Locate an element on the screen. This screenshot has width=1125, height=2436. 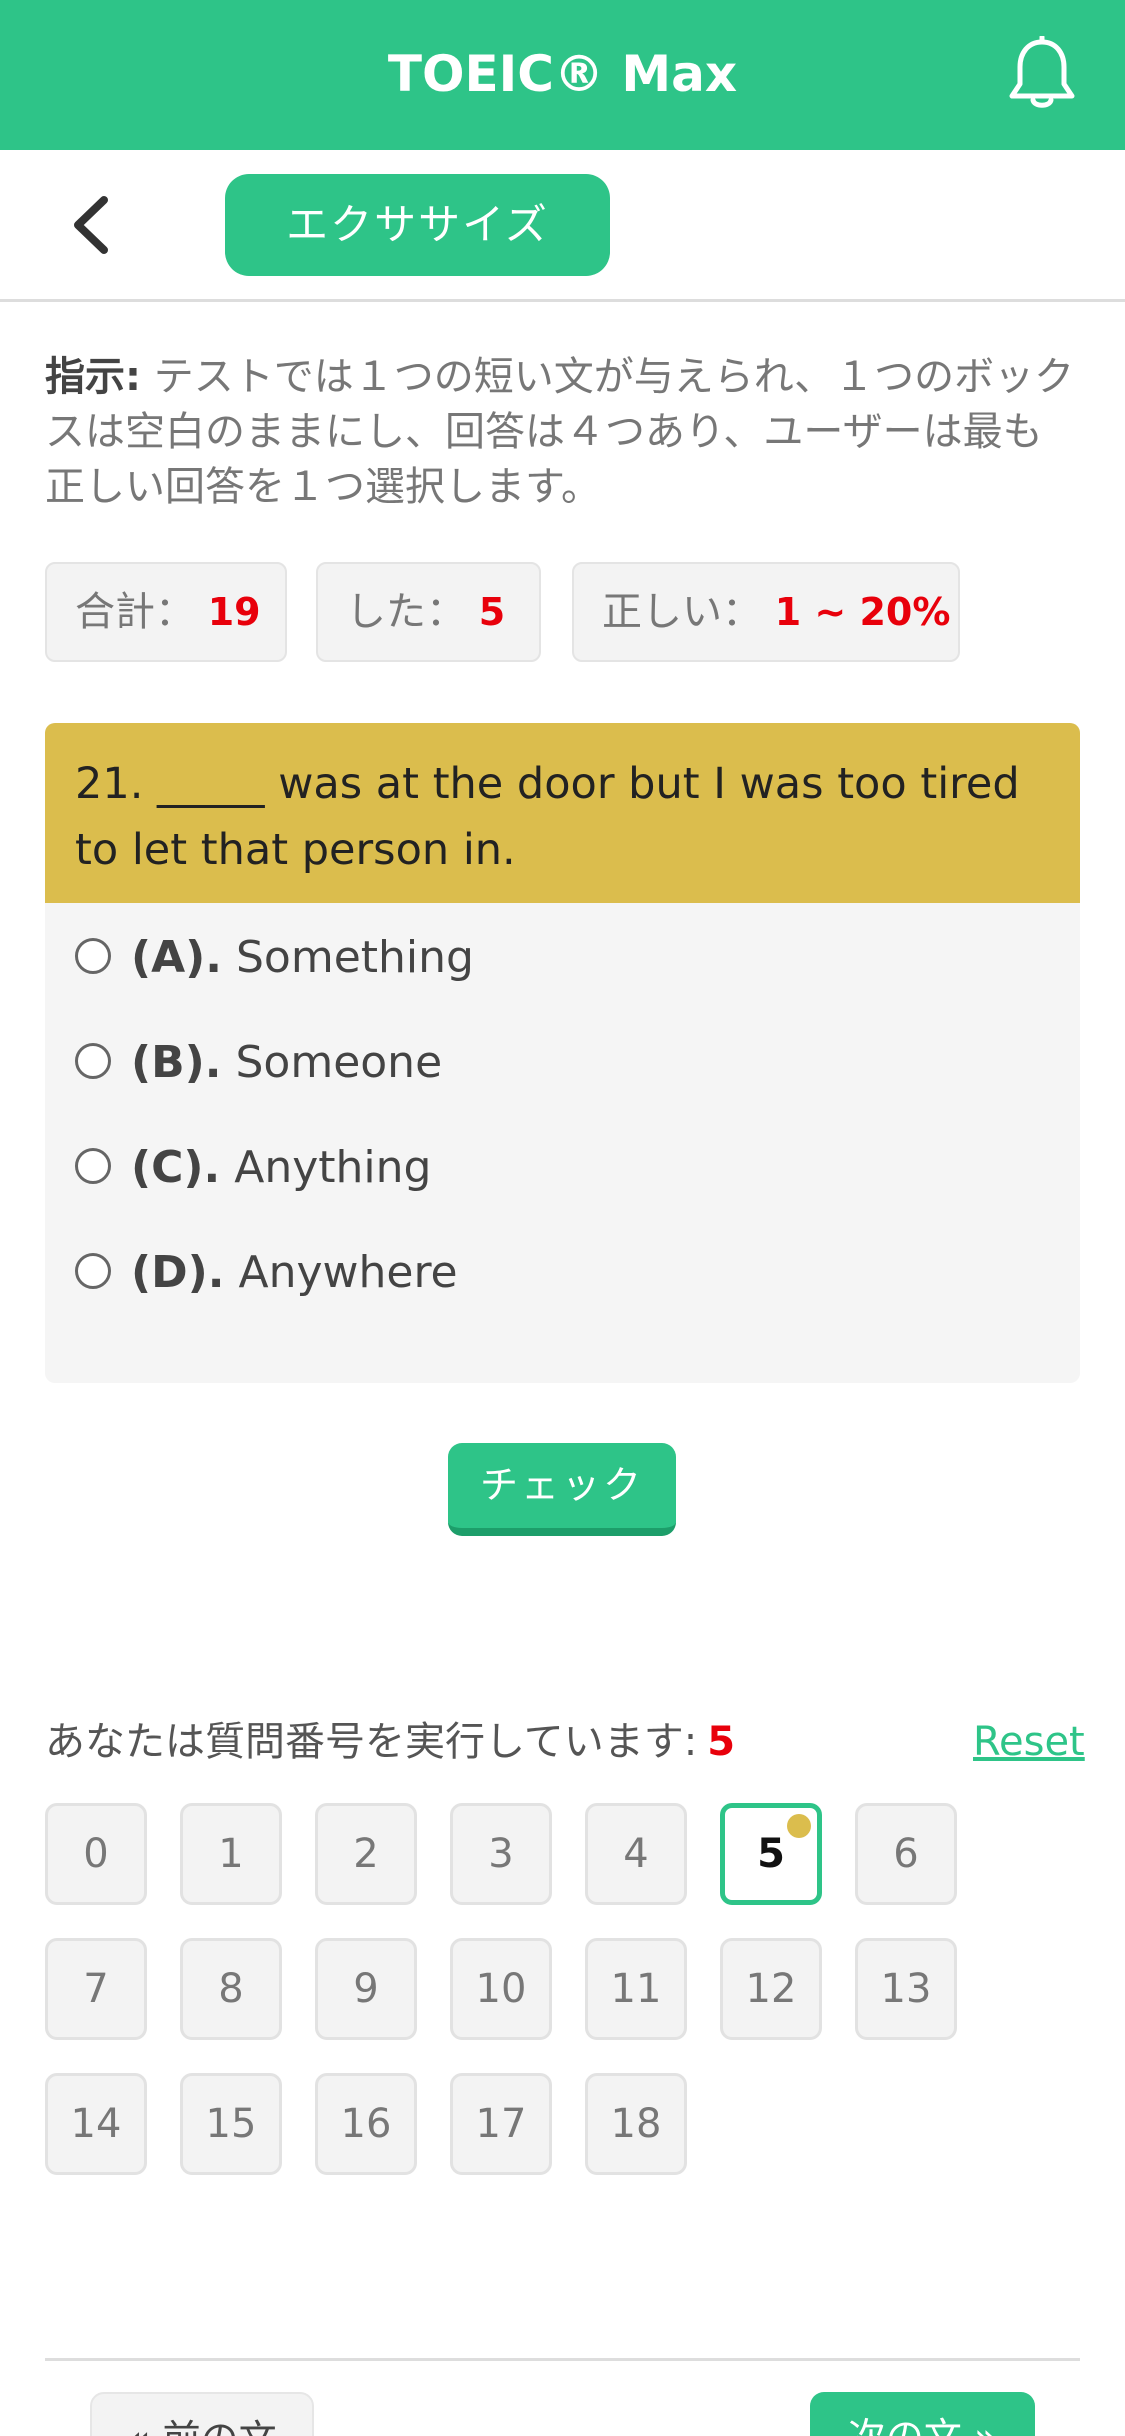
chevron-left-icon is located at coordinates (92, 225).